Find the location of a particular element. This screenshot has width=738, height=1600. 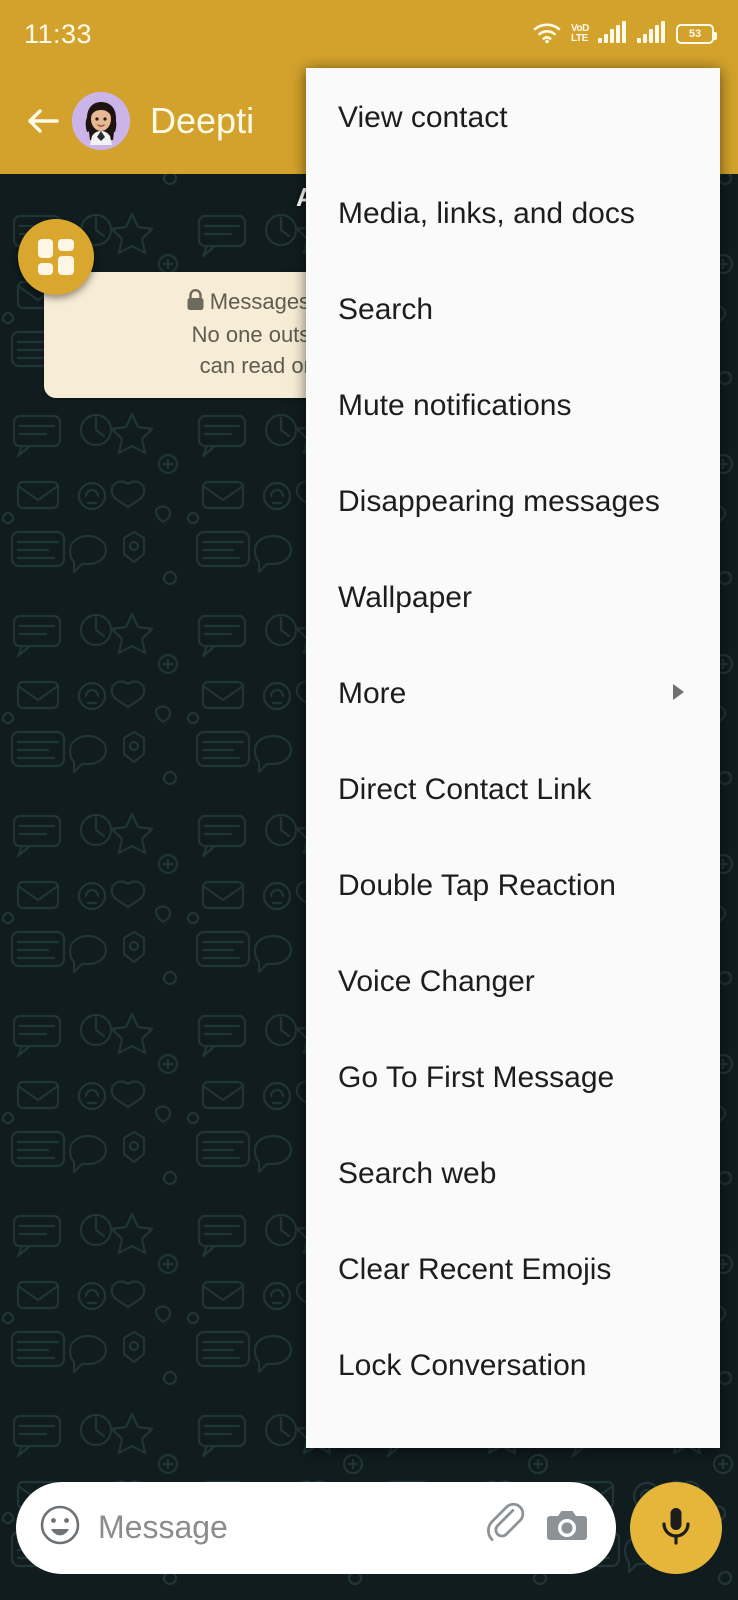

message-input-bar: Message is located at coordinates (369, 1527).